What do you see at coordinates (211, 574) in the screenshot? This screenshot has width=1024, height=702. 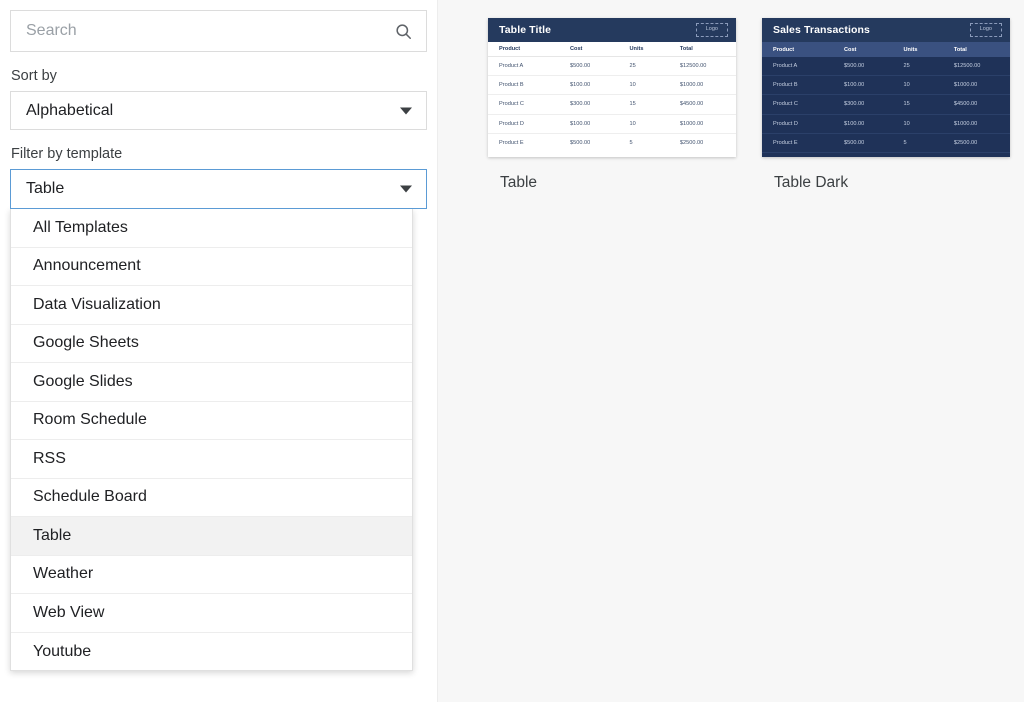 I see `dropdown-option: Weather` at bounding box center [211, 574].